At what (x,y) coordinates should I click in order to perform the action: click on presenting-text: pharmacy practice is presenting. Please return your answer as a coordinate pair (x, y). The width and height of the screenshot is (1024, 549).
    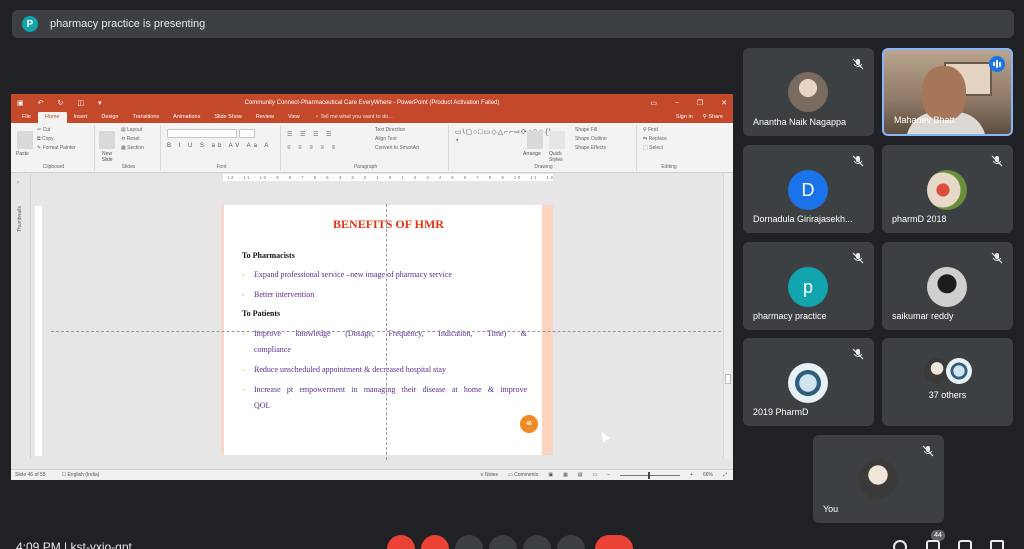
    Looking at the image, I should click on (128, 24).